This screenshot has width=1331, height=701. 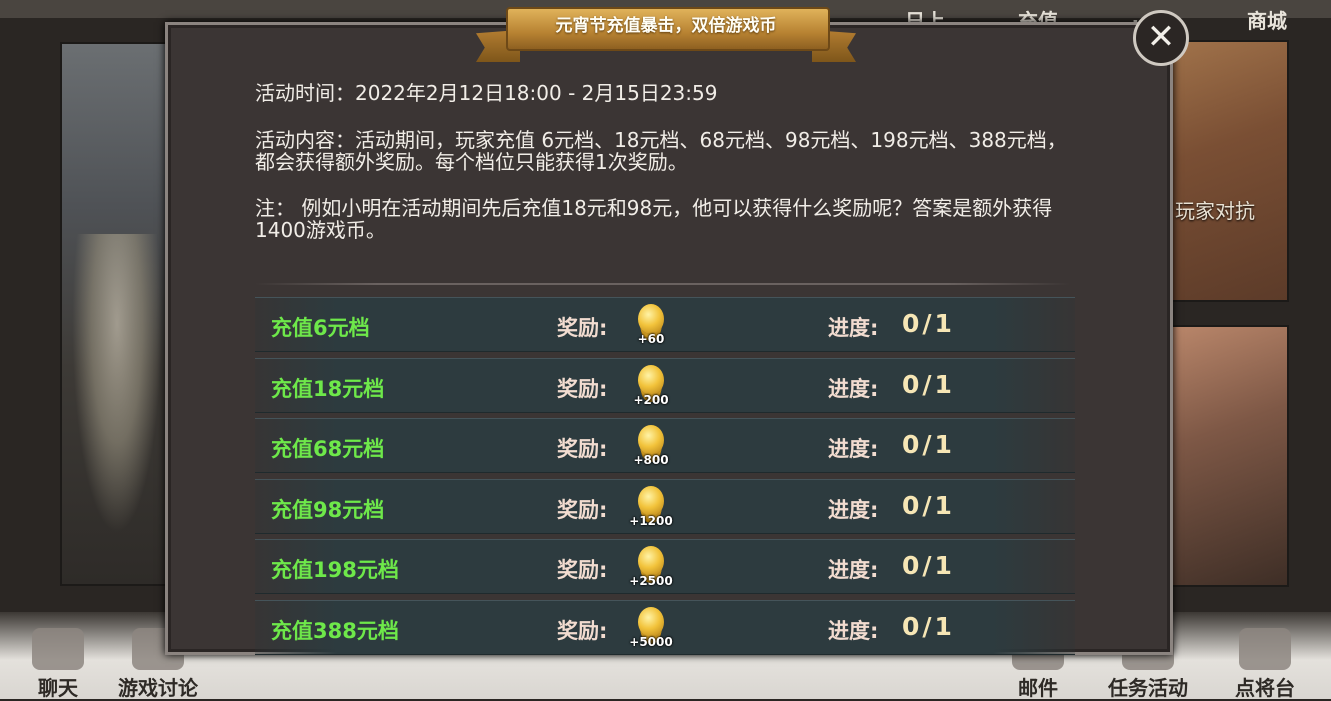 I want to click on coin-icon: +800, so click(x=651, y=446).